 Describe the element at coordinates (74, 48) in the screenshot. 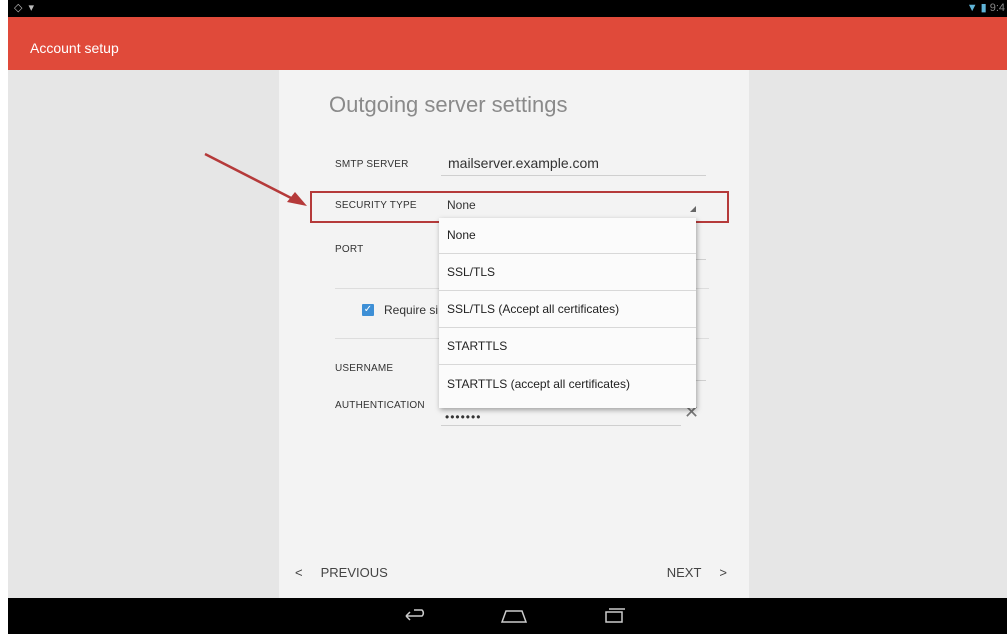

I see `action-bar-title: Account setup` at that location.